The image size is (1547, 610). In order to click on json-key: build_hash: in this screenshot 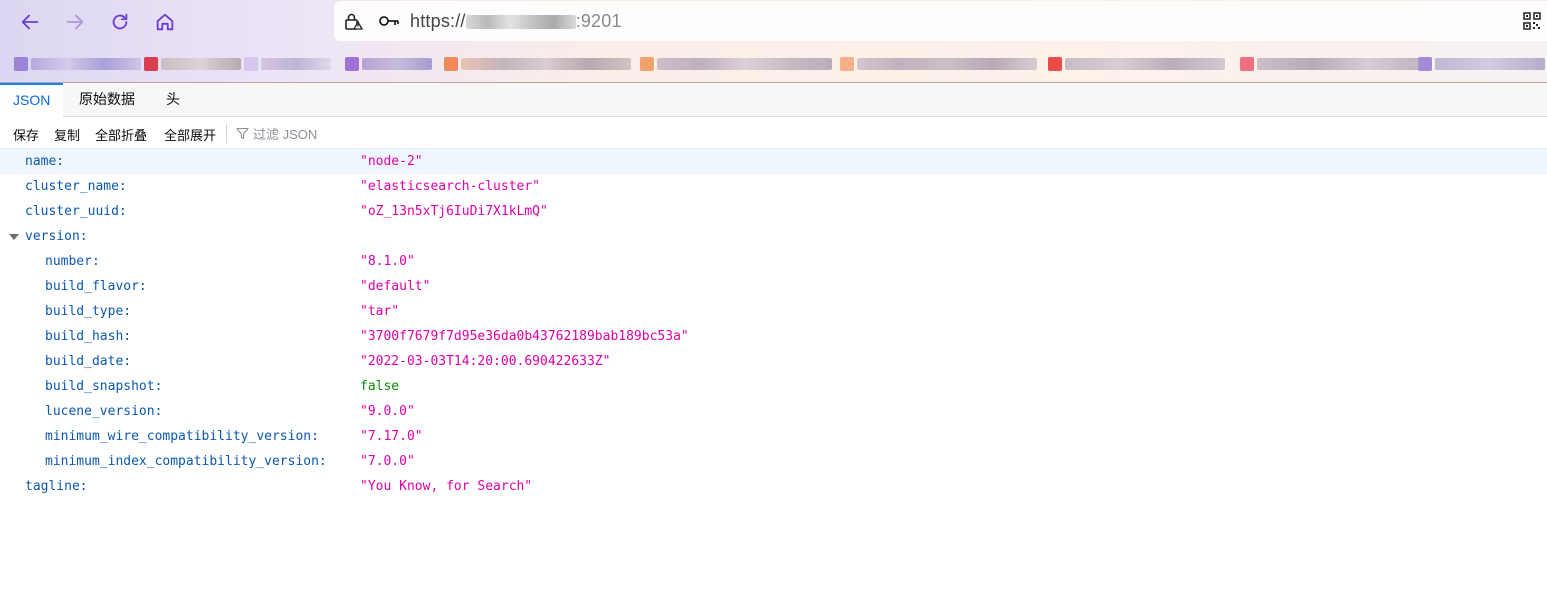, I will do `click(88, 336)`.